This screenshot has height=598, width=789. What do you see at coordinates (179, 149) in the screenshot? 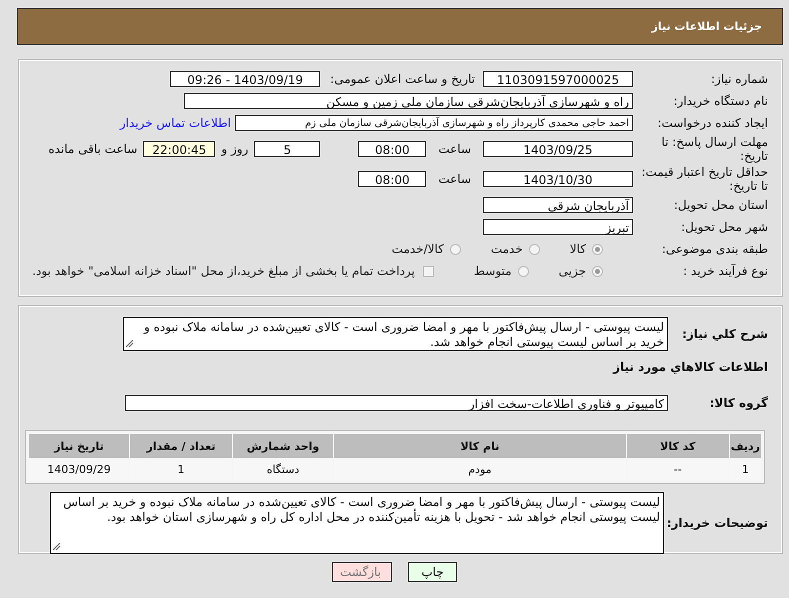
I see `remaining-time-field: 22:00:45` at bounding box center [179, 149].